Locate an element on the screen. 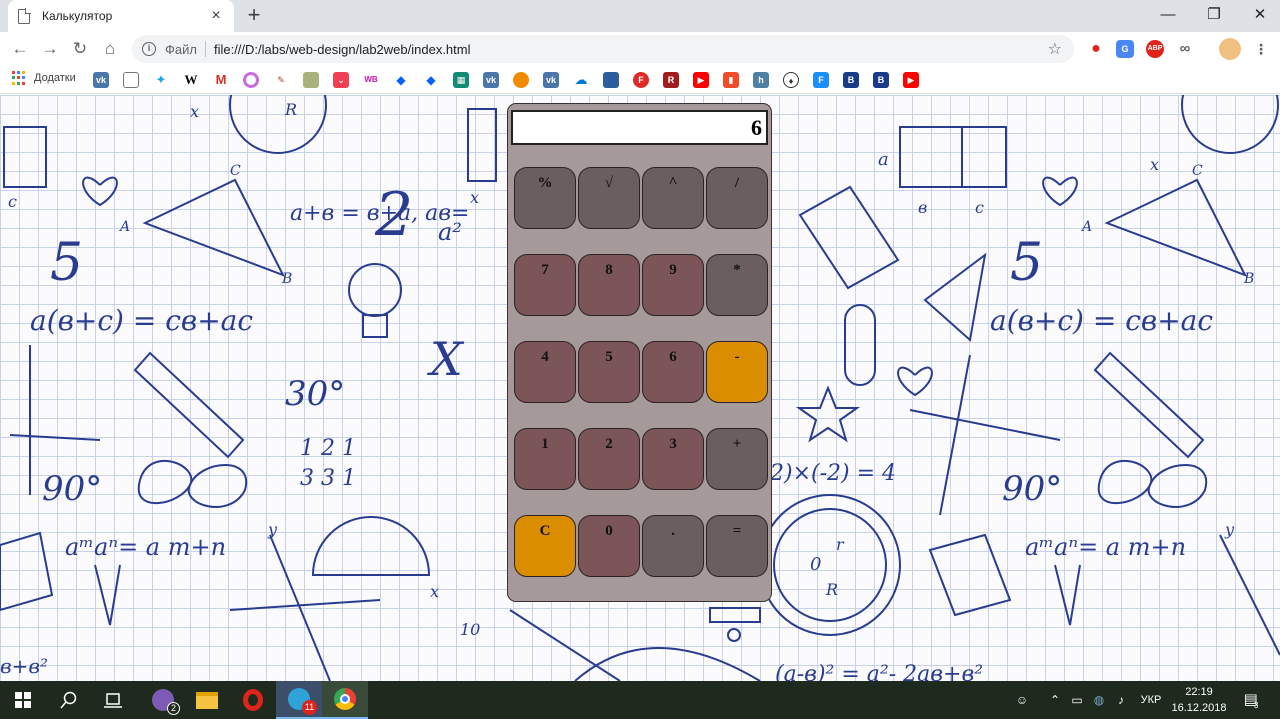 This screenshot has width=1280, height=719. wikipedia-bookmark-icon: W is located at coordinates (191, 80).